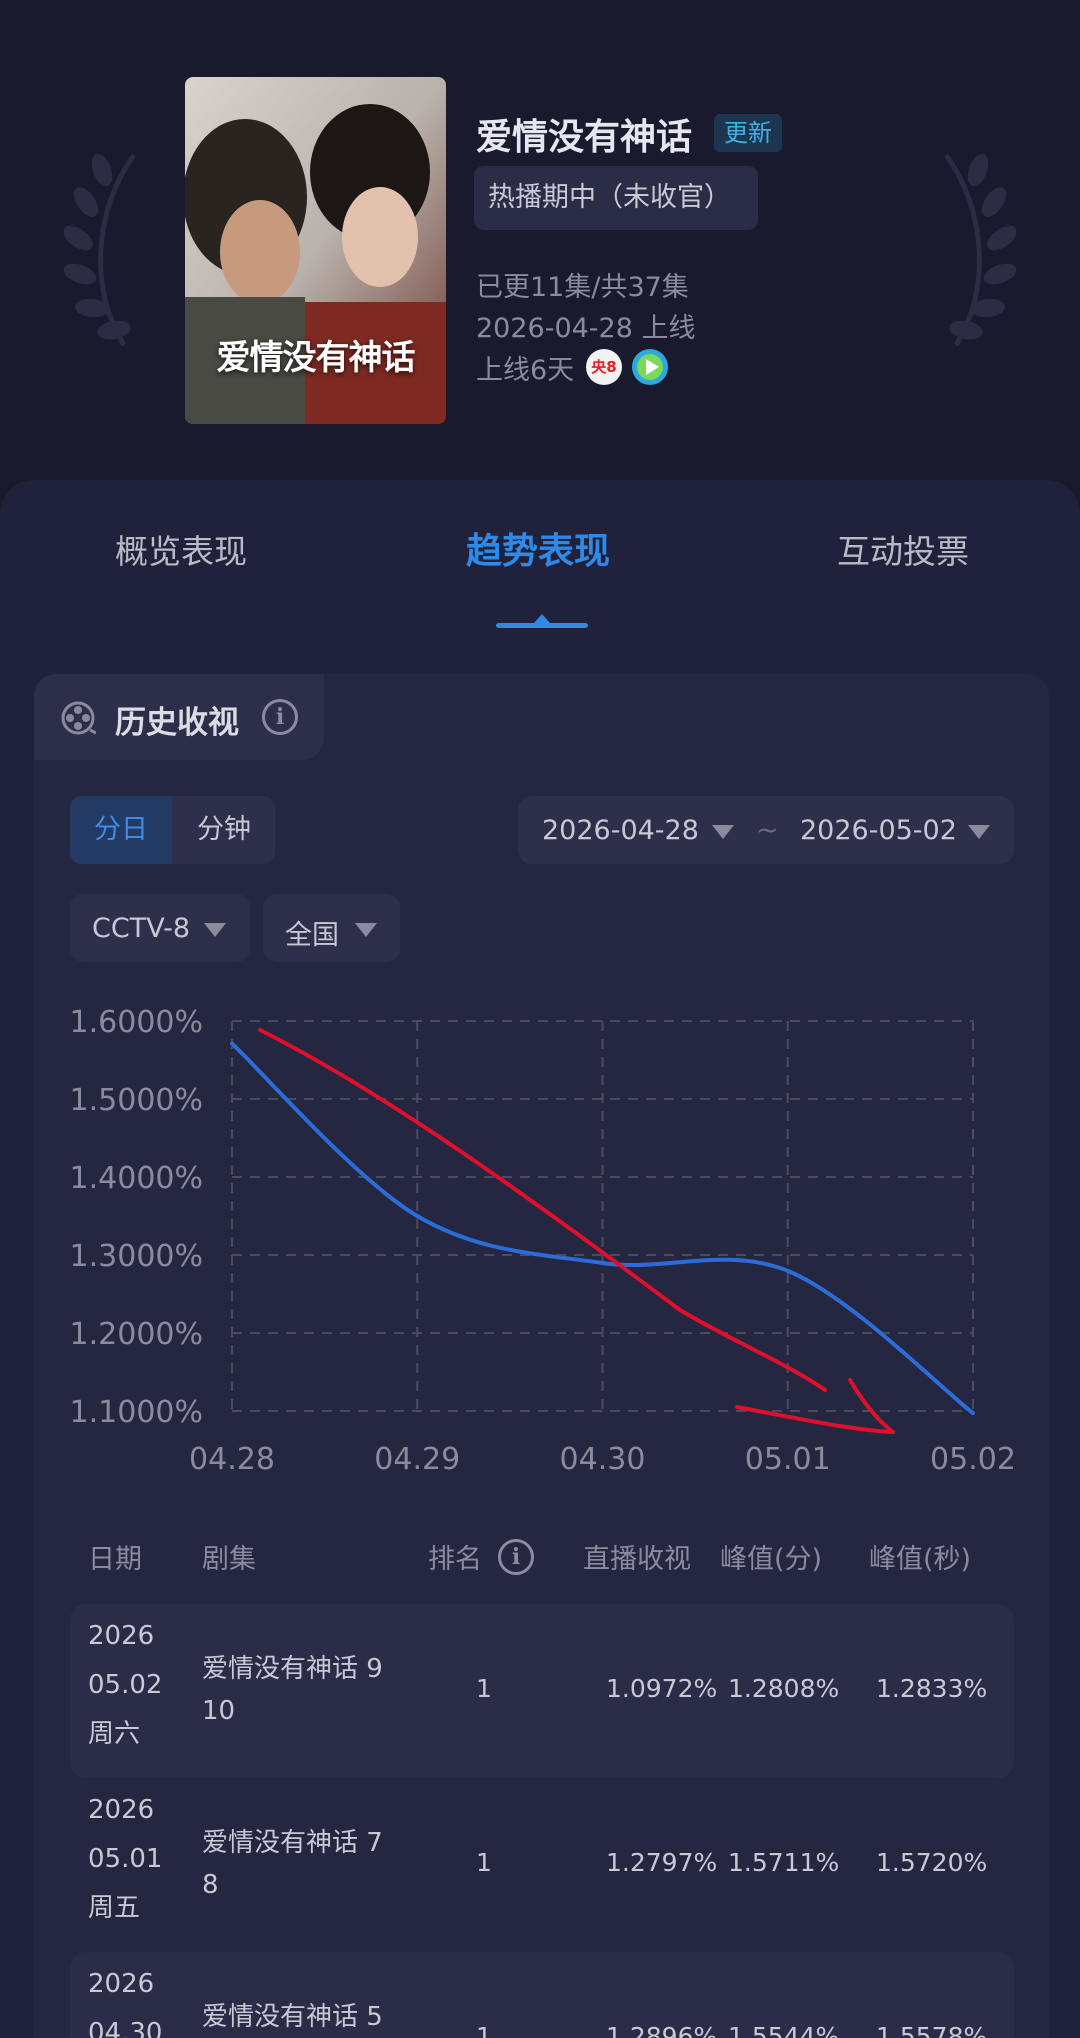 This screenshot has width=1080, height=2038. I want to click on info-icon: i, so click(280, 717).